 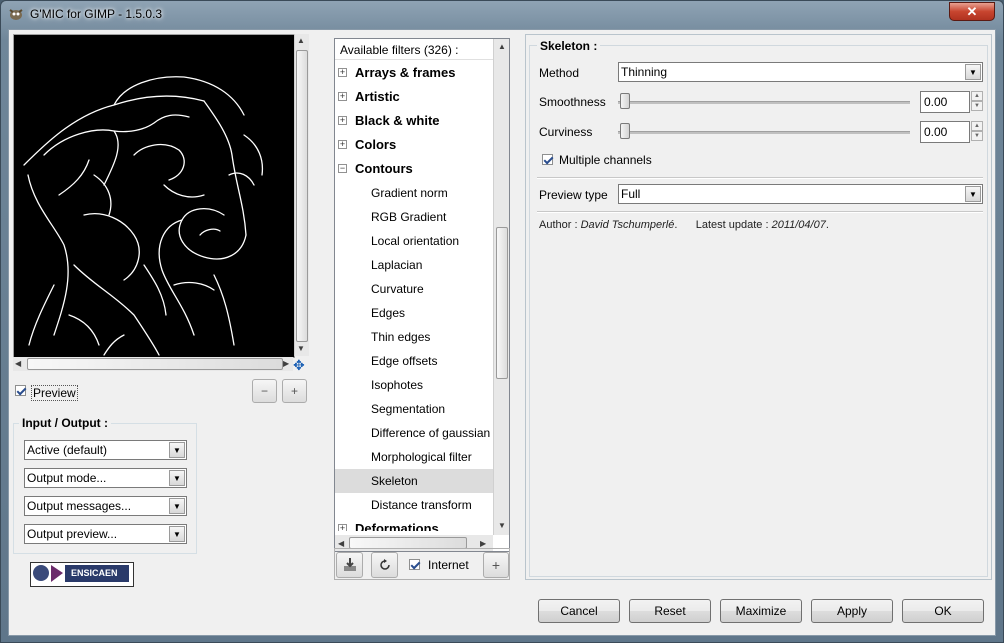 I want to click on category-contours: − Contours, so click(x=414, y=169).